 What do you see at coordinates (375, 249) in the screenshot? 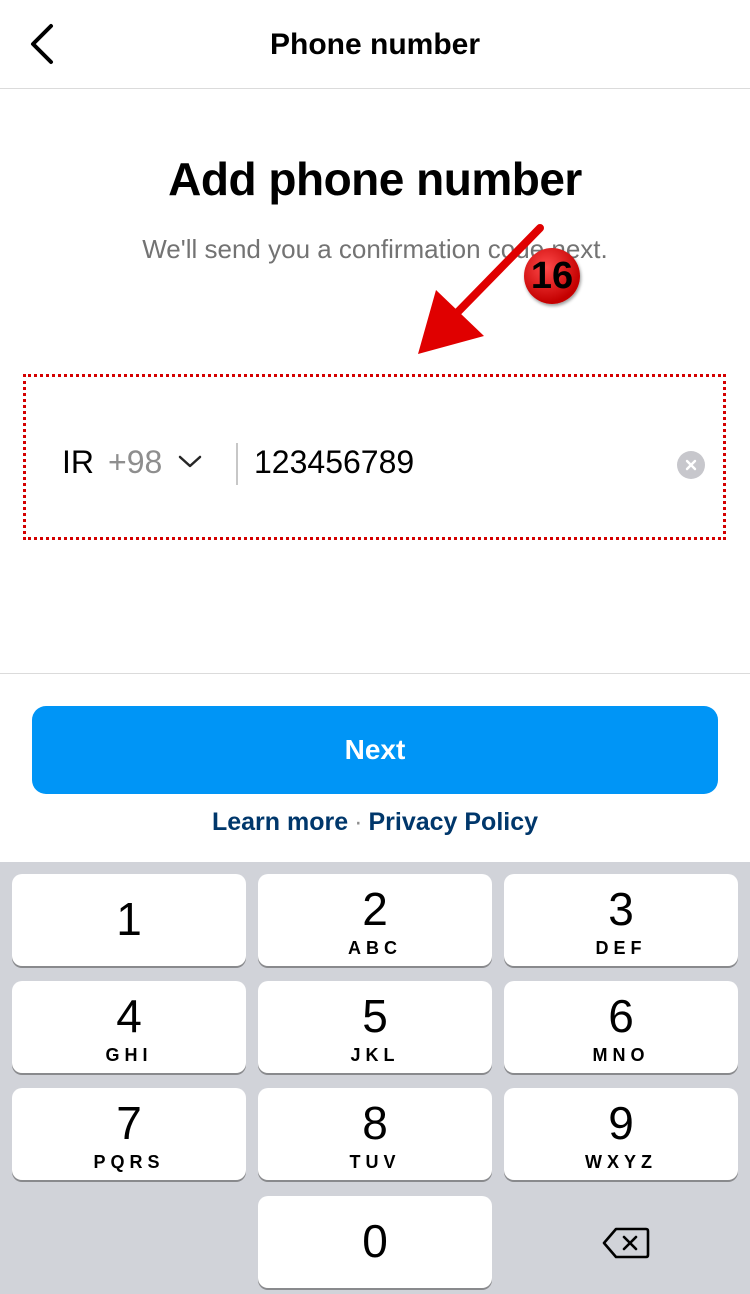
I see `subtitle: We'll send you a confirmation code next.` at bounding box center [375, 249].